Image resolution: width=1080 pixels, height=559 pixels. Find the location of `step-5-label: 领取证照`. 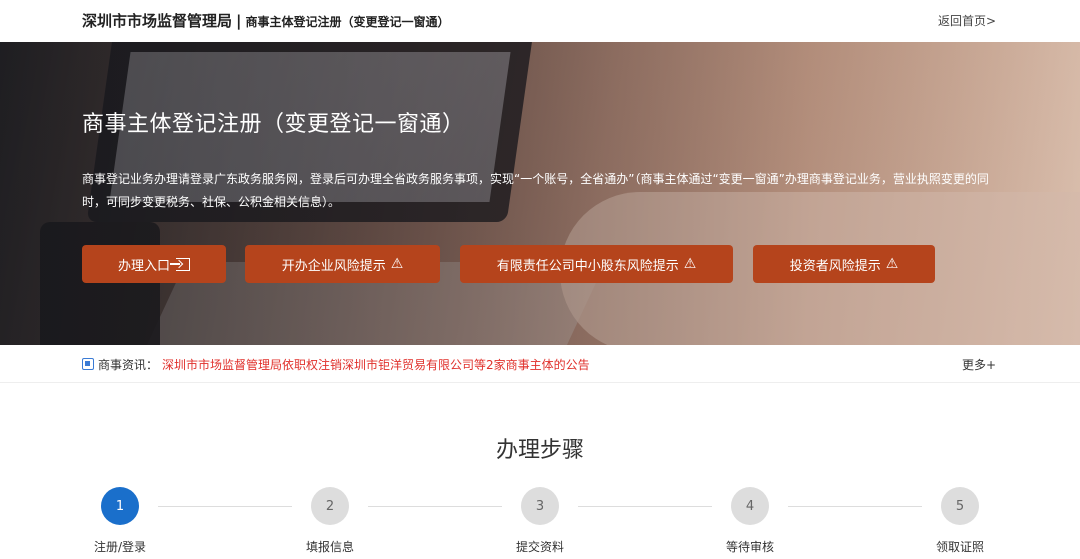

step-5-label: 领取证照 is located at coordinates (960, 547).